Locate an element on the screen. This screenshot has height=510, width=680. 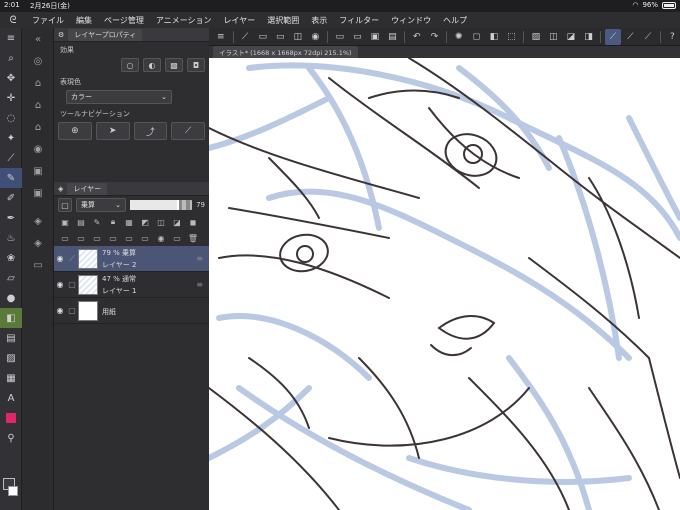
new-folder-icon: ▭ is located at coordinates (97, 238).